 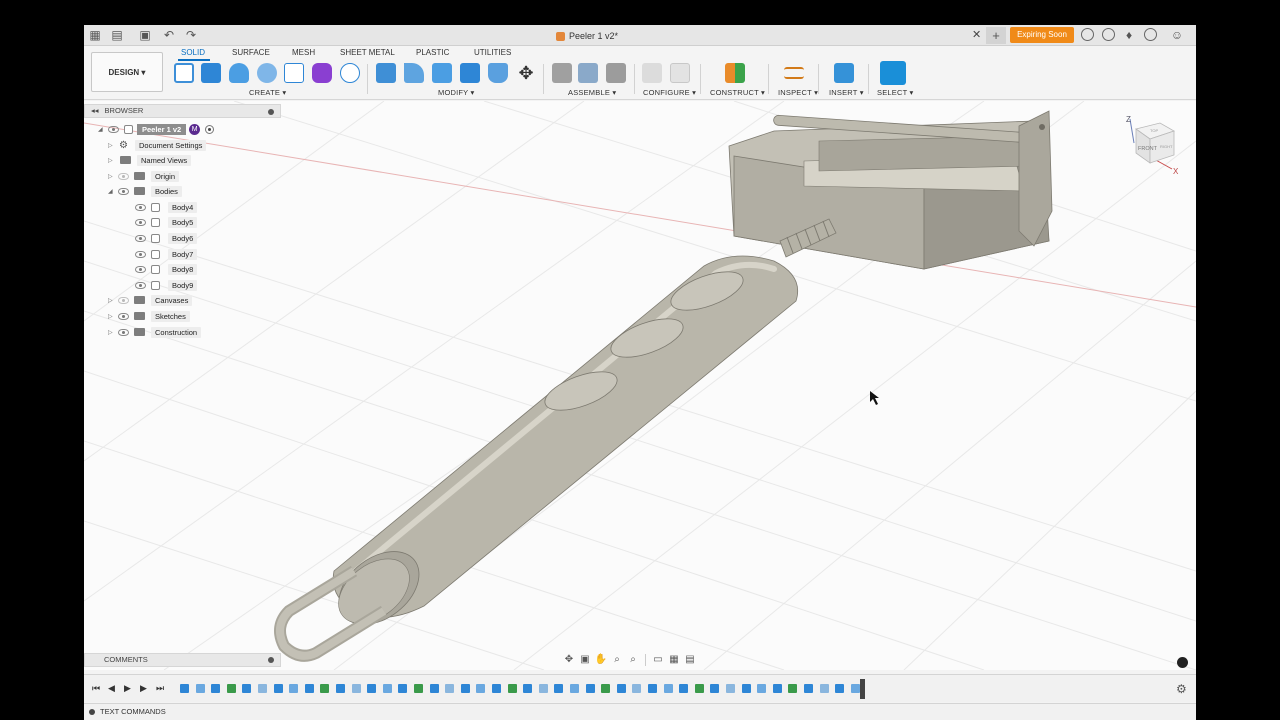 What do you see at coordinates (145, 35) in the screenshot?
I see `save-icon: ▣` at bounding box center [145, 35].